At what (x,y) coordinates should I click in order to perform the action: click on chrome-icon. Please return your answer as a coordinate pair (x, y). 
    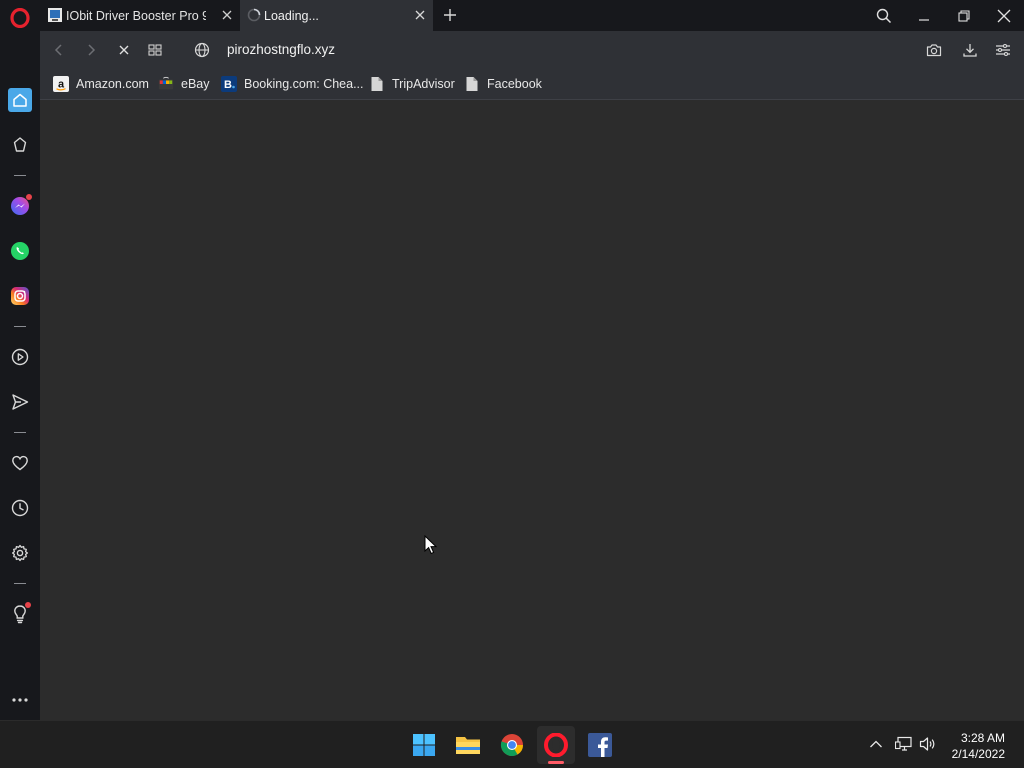
    Looking at the image, I should click on (512, 745).